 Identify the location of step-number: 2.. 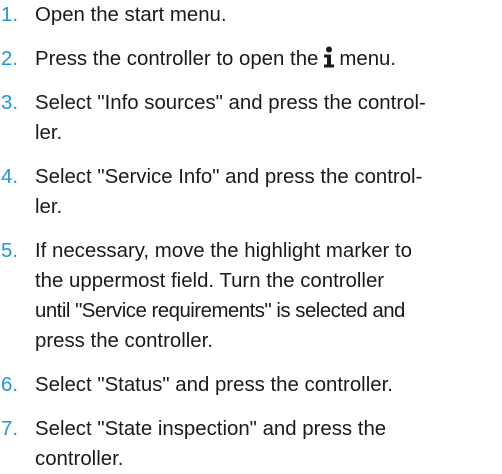
(10, 59).